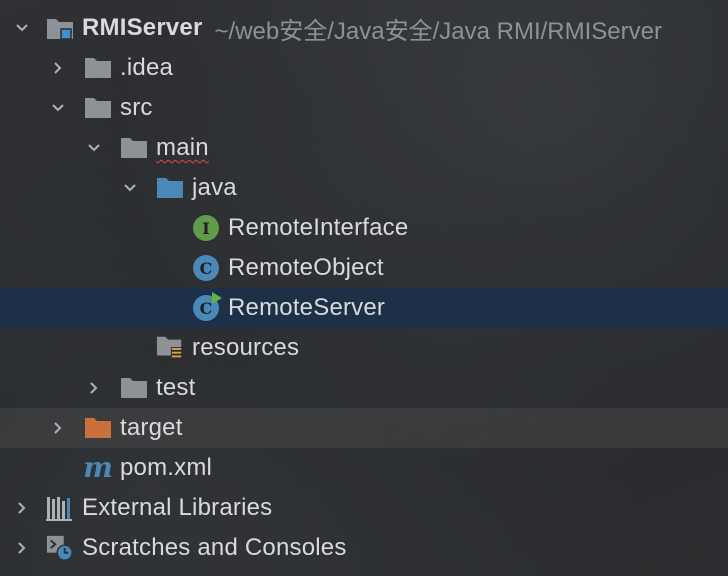  I want to click on tree-node-label: RemoteInterface, so click(318, 227).